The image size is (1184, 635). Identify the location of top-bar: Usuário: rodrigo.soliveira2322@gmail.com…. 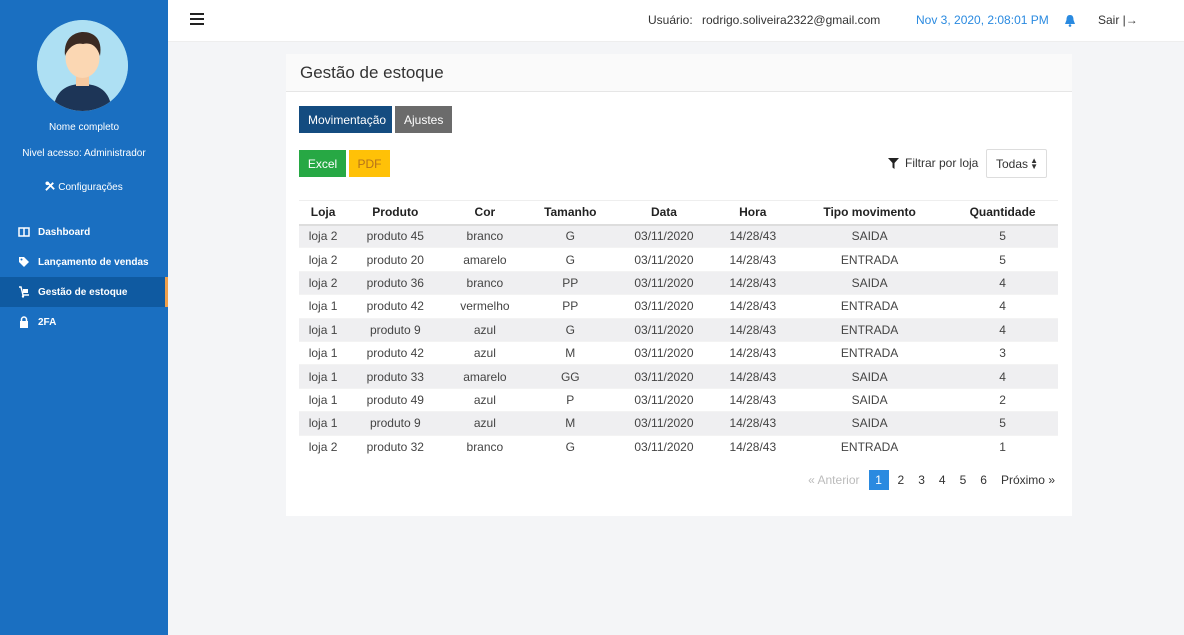
(676, 21).